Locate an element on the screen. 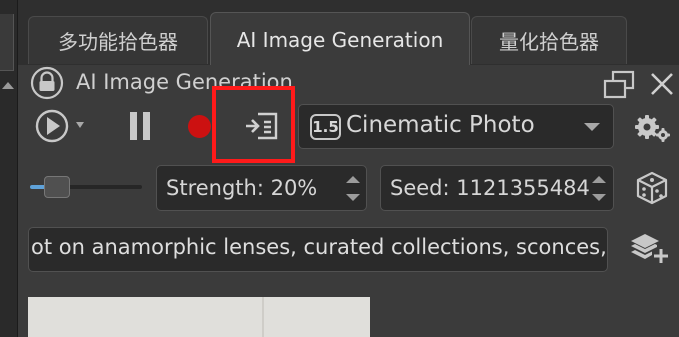  style-version-badge: 1.5 is located at coordinates (325, 127).